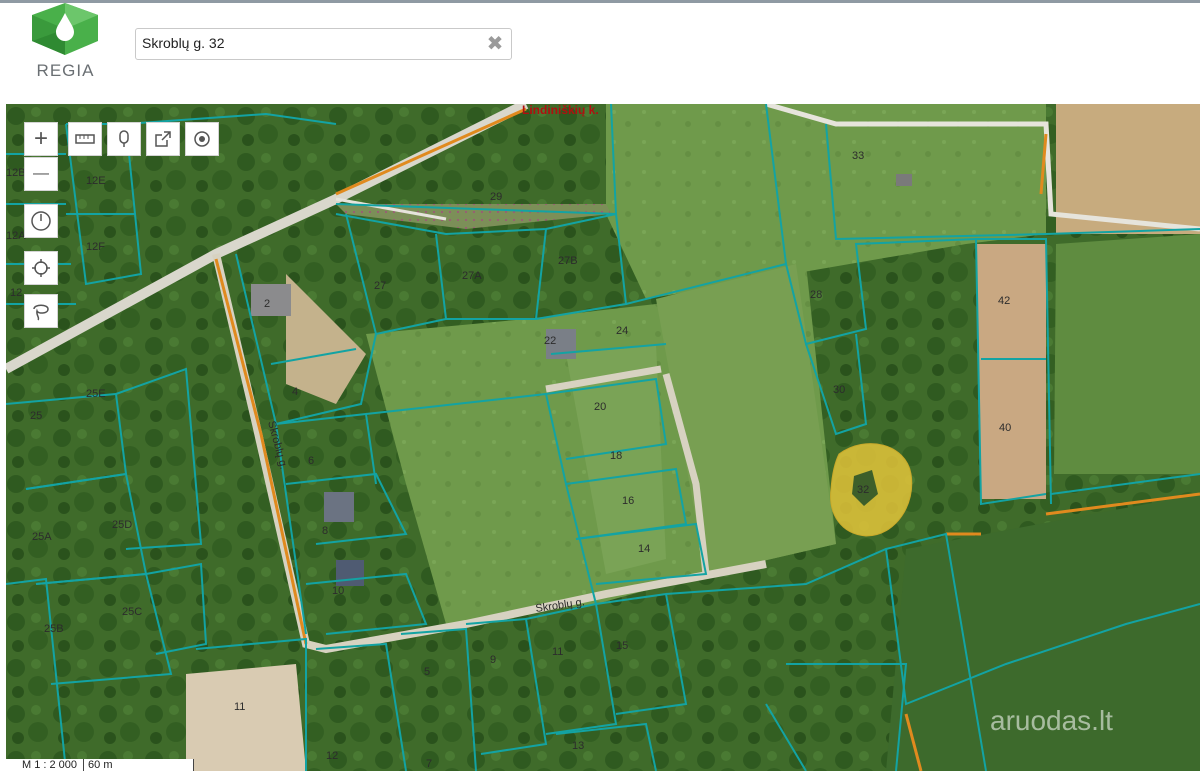 The image size is (1200, 771). I want to click on plot-label: 25C, so click(132, 612).